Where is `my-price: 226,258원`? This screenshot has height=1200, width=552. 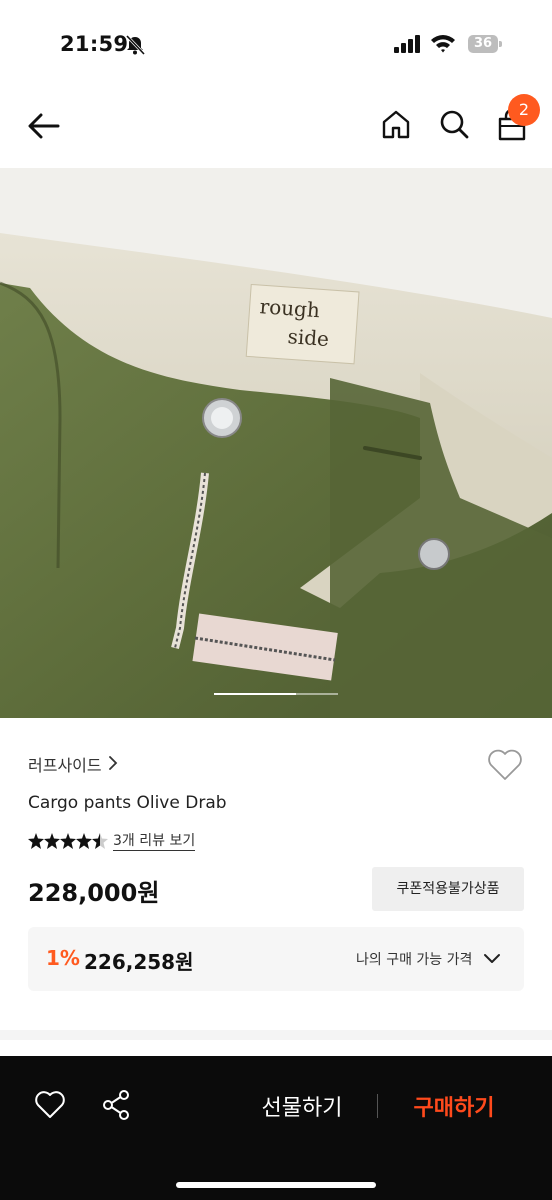
my-price: 226,258원 is located at coordinates (139, 962).